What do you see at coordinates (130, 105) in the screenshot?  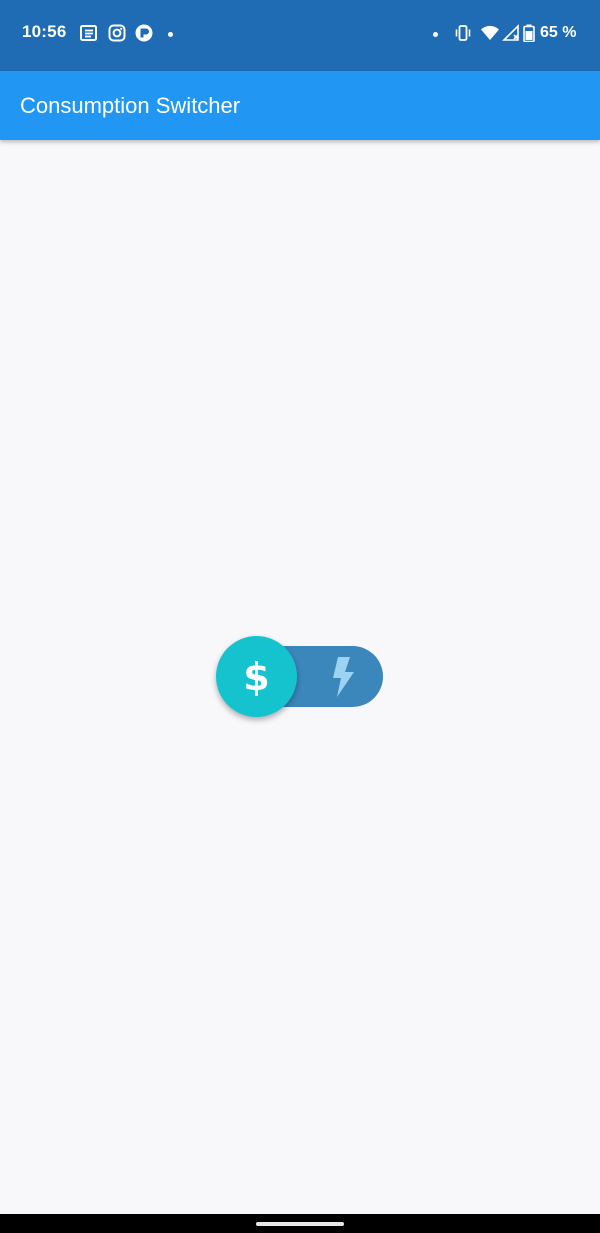 I see `page-title: Consumption Switcher` at bounding box center [130, 105].